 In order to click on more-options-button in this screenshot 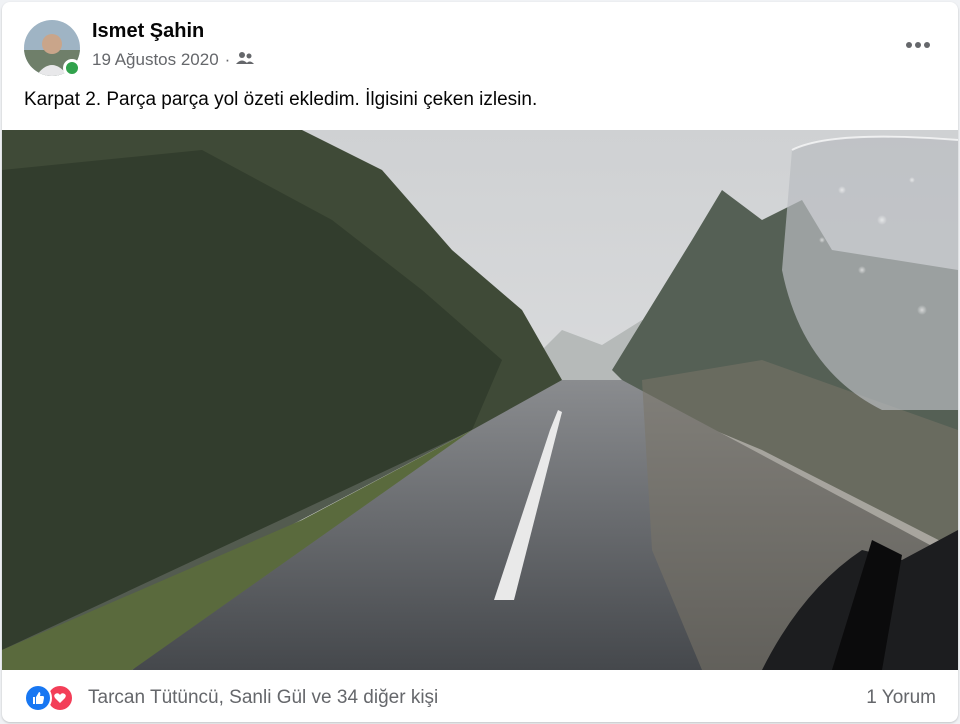, I will do `click(918, 45)`.